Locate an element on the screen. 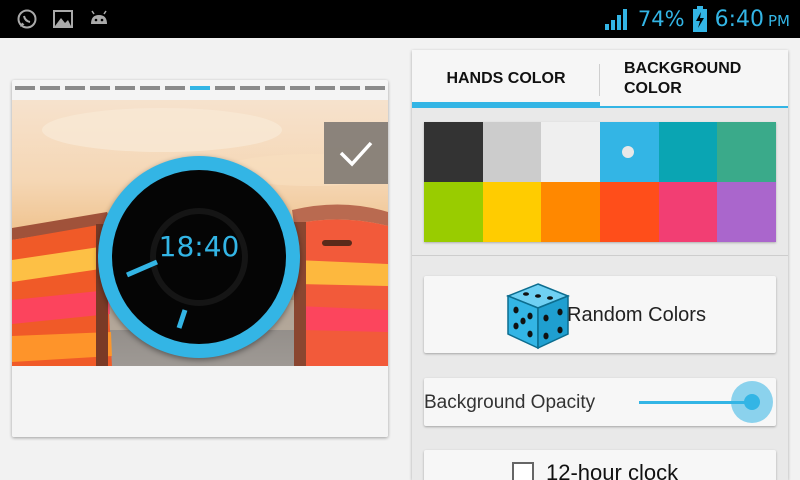  confirm-button is located at coordinates (356, 153).